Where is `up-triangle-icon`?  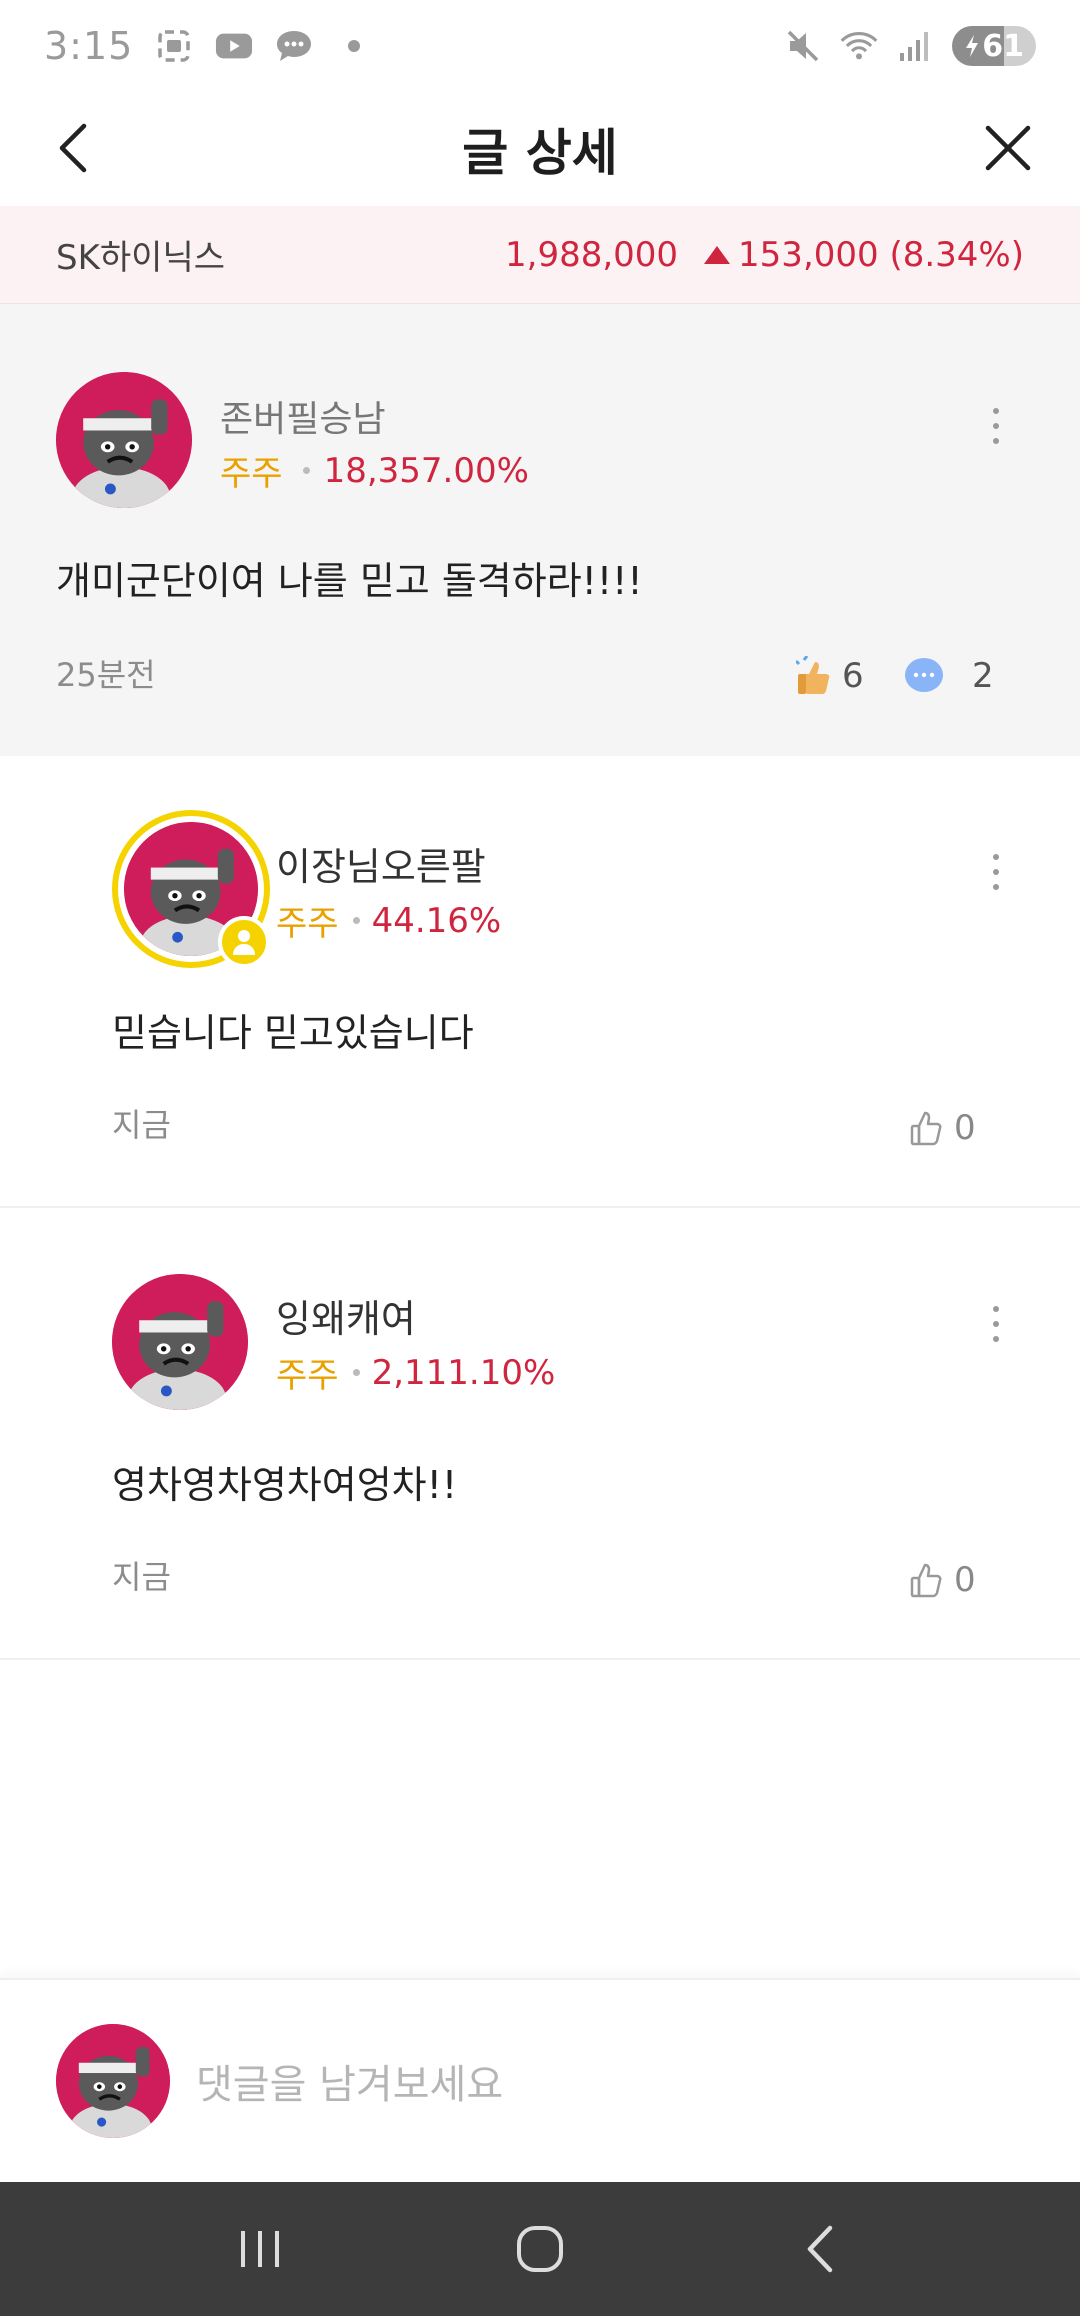
up-triangle-icon is located at coordinates (717, 254).